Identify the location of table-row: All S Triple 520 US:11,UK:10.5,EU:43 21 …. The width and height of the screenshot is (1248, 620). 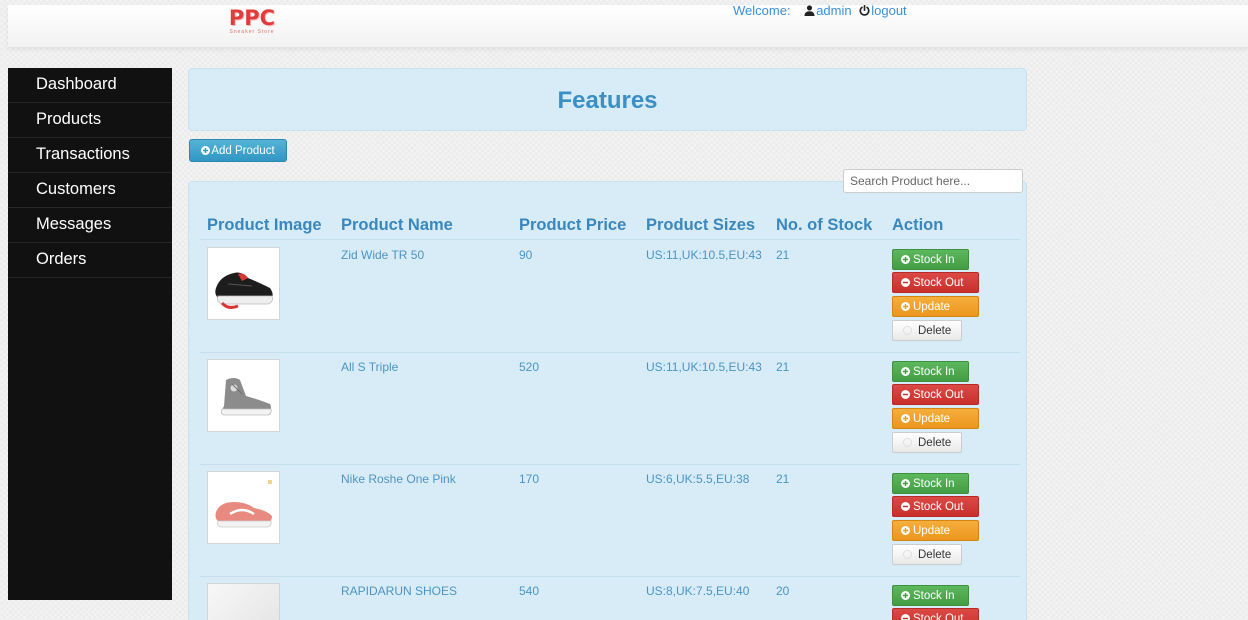
(610, 408).